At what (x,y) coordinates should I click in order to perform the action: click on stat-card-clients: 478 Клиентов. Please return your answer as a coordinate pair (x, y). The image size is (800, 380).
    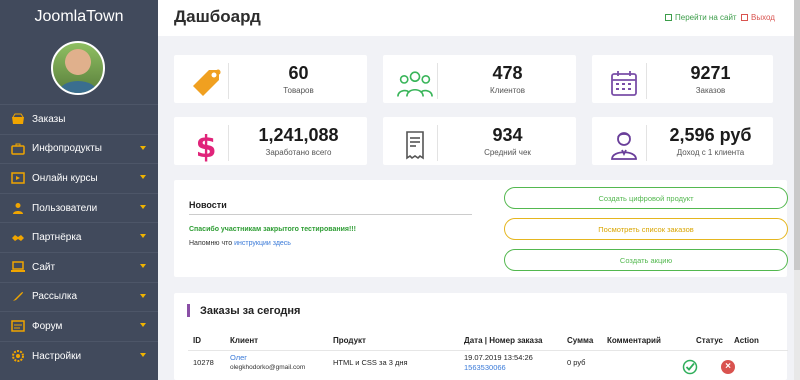
    Looking at the image, I should click on (479, 79).